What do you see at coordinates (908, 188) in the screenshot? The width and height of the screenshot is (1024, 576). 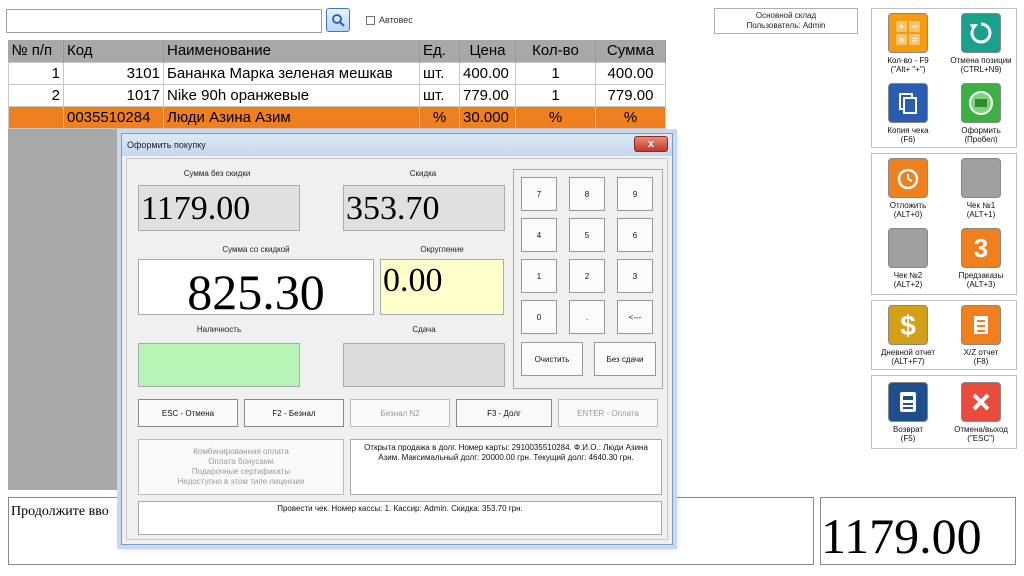 I see `postpone-button: Отложить (ALT+0)` at bounding box center [908, 188].